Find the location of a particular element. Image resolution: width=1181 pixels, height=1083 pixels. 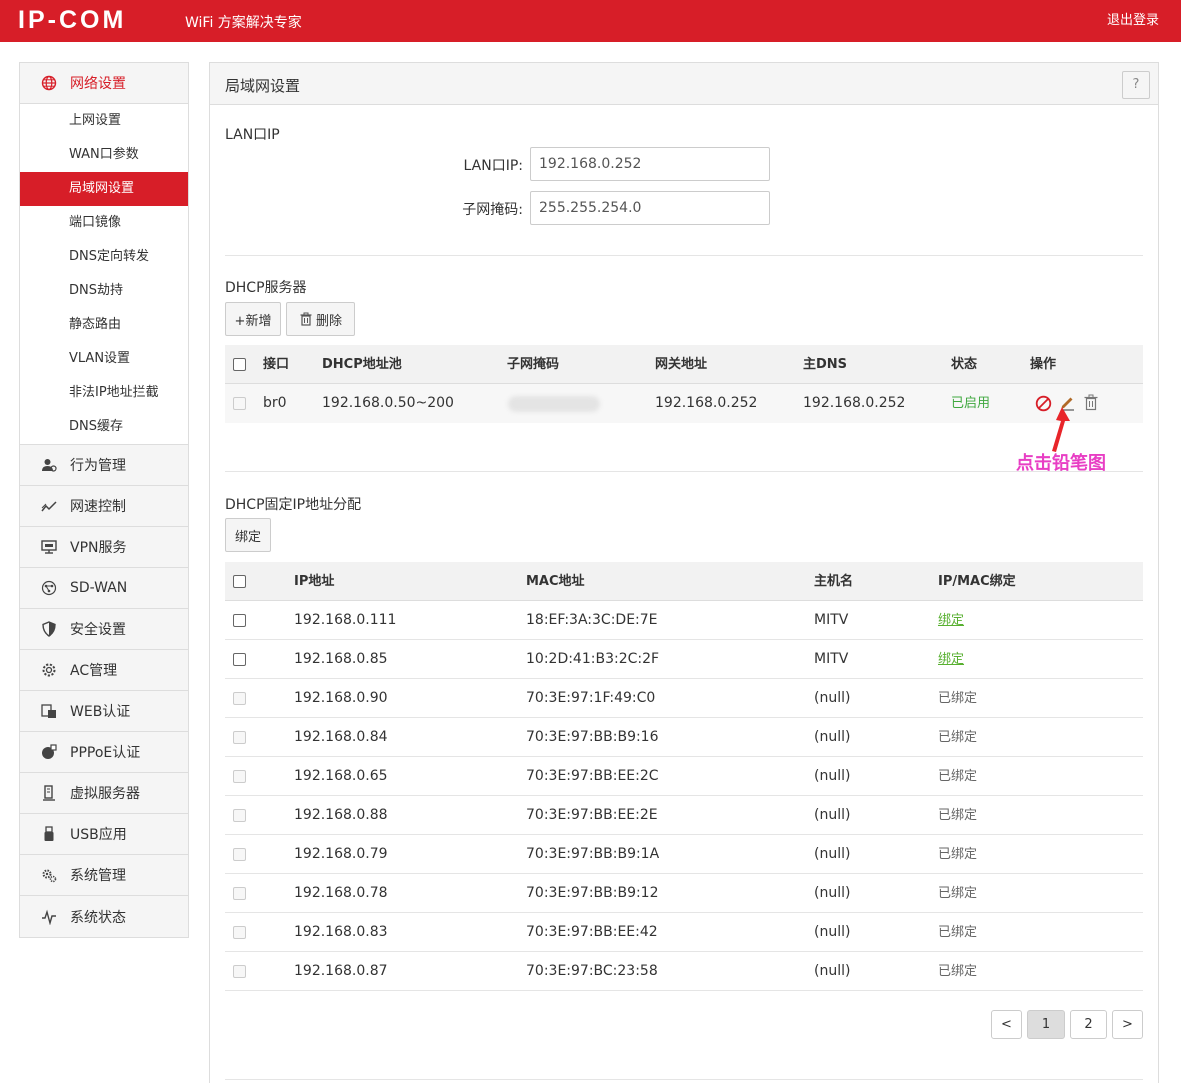

trash-icon is located at coordinates (1091, 404).